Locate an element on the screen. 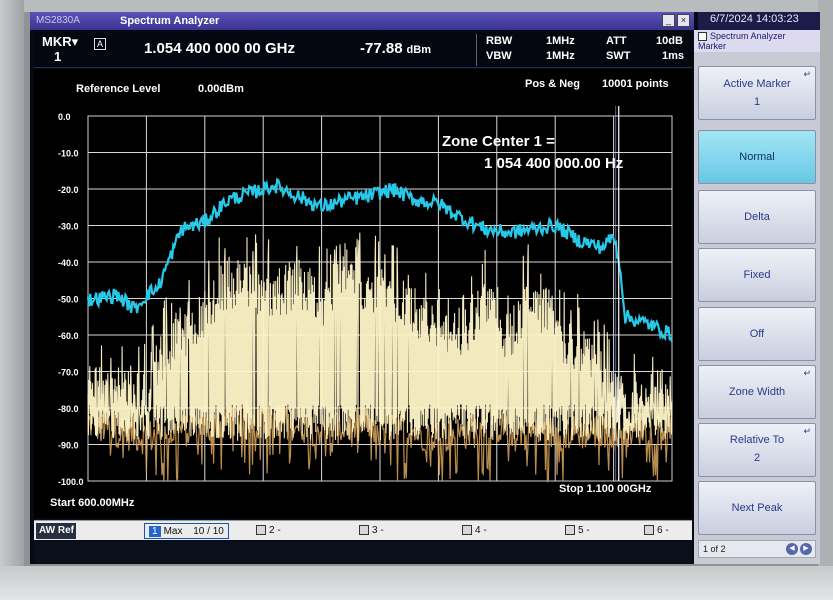 The height and width of the screenshot is (600, 833). model-name: MS2830A is located at coordinates (58, 20).